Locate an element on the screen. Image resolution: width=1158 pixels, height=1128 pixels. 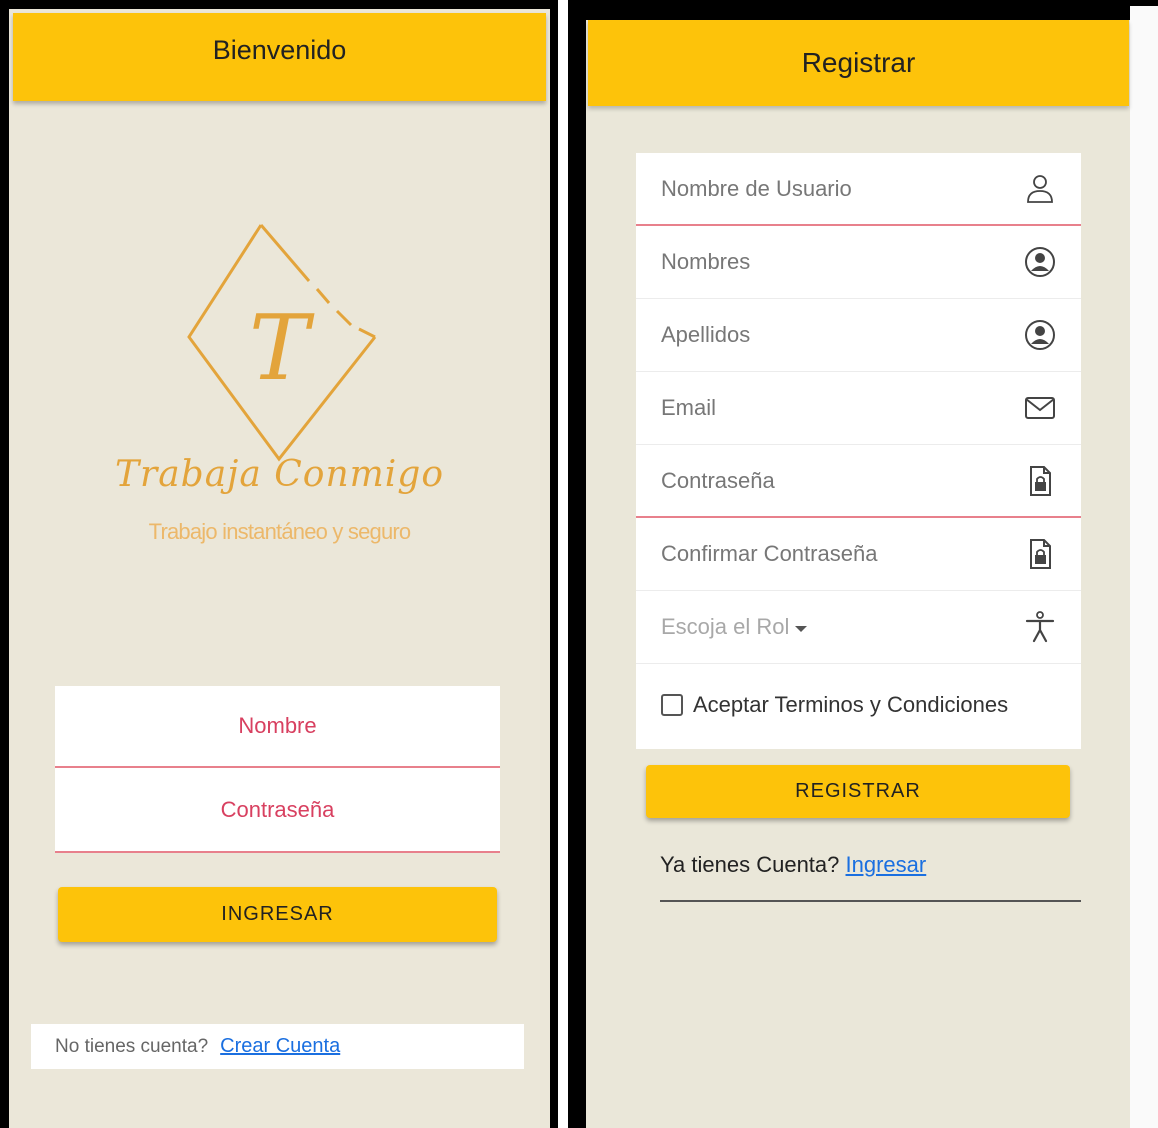
first-names-field: Nombres is located at coordinates (858, 262).